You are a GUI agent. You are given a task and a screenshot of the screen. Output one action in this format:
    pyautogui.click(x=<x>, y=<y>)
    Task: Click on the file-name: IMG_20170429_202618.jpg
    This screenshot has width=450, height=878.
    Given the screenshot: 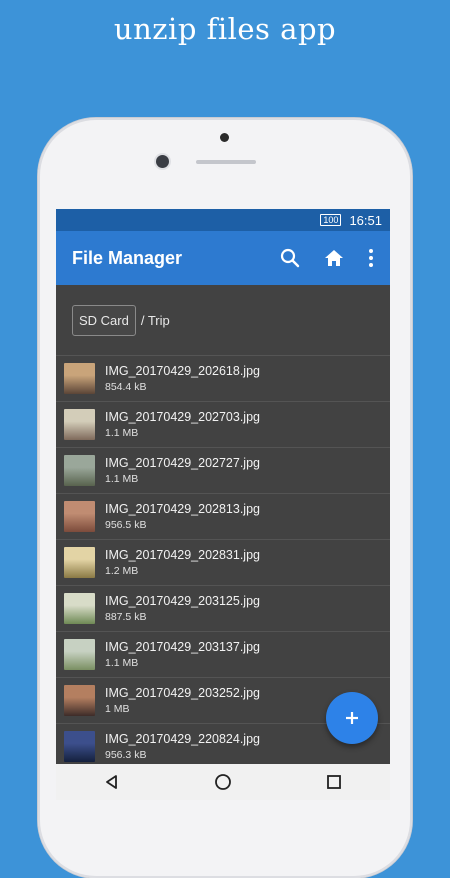 What is the action you would take?
    pyautogui.click(x=182, y=371)
    